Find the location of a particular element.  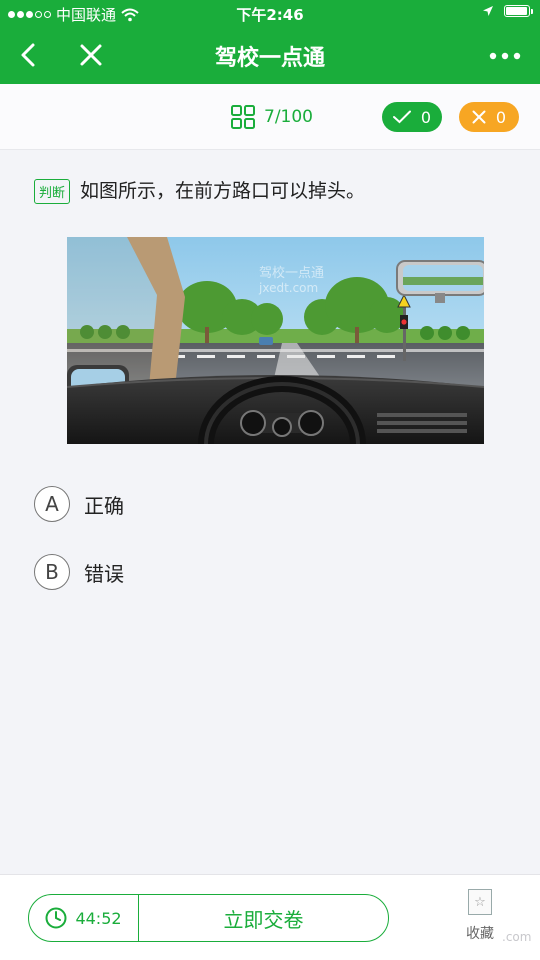

status-bar: 中国联通 下午2:46 is located at coordinates (270, 14).